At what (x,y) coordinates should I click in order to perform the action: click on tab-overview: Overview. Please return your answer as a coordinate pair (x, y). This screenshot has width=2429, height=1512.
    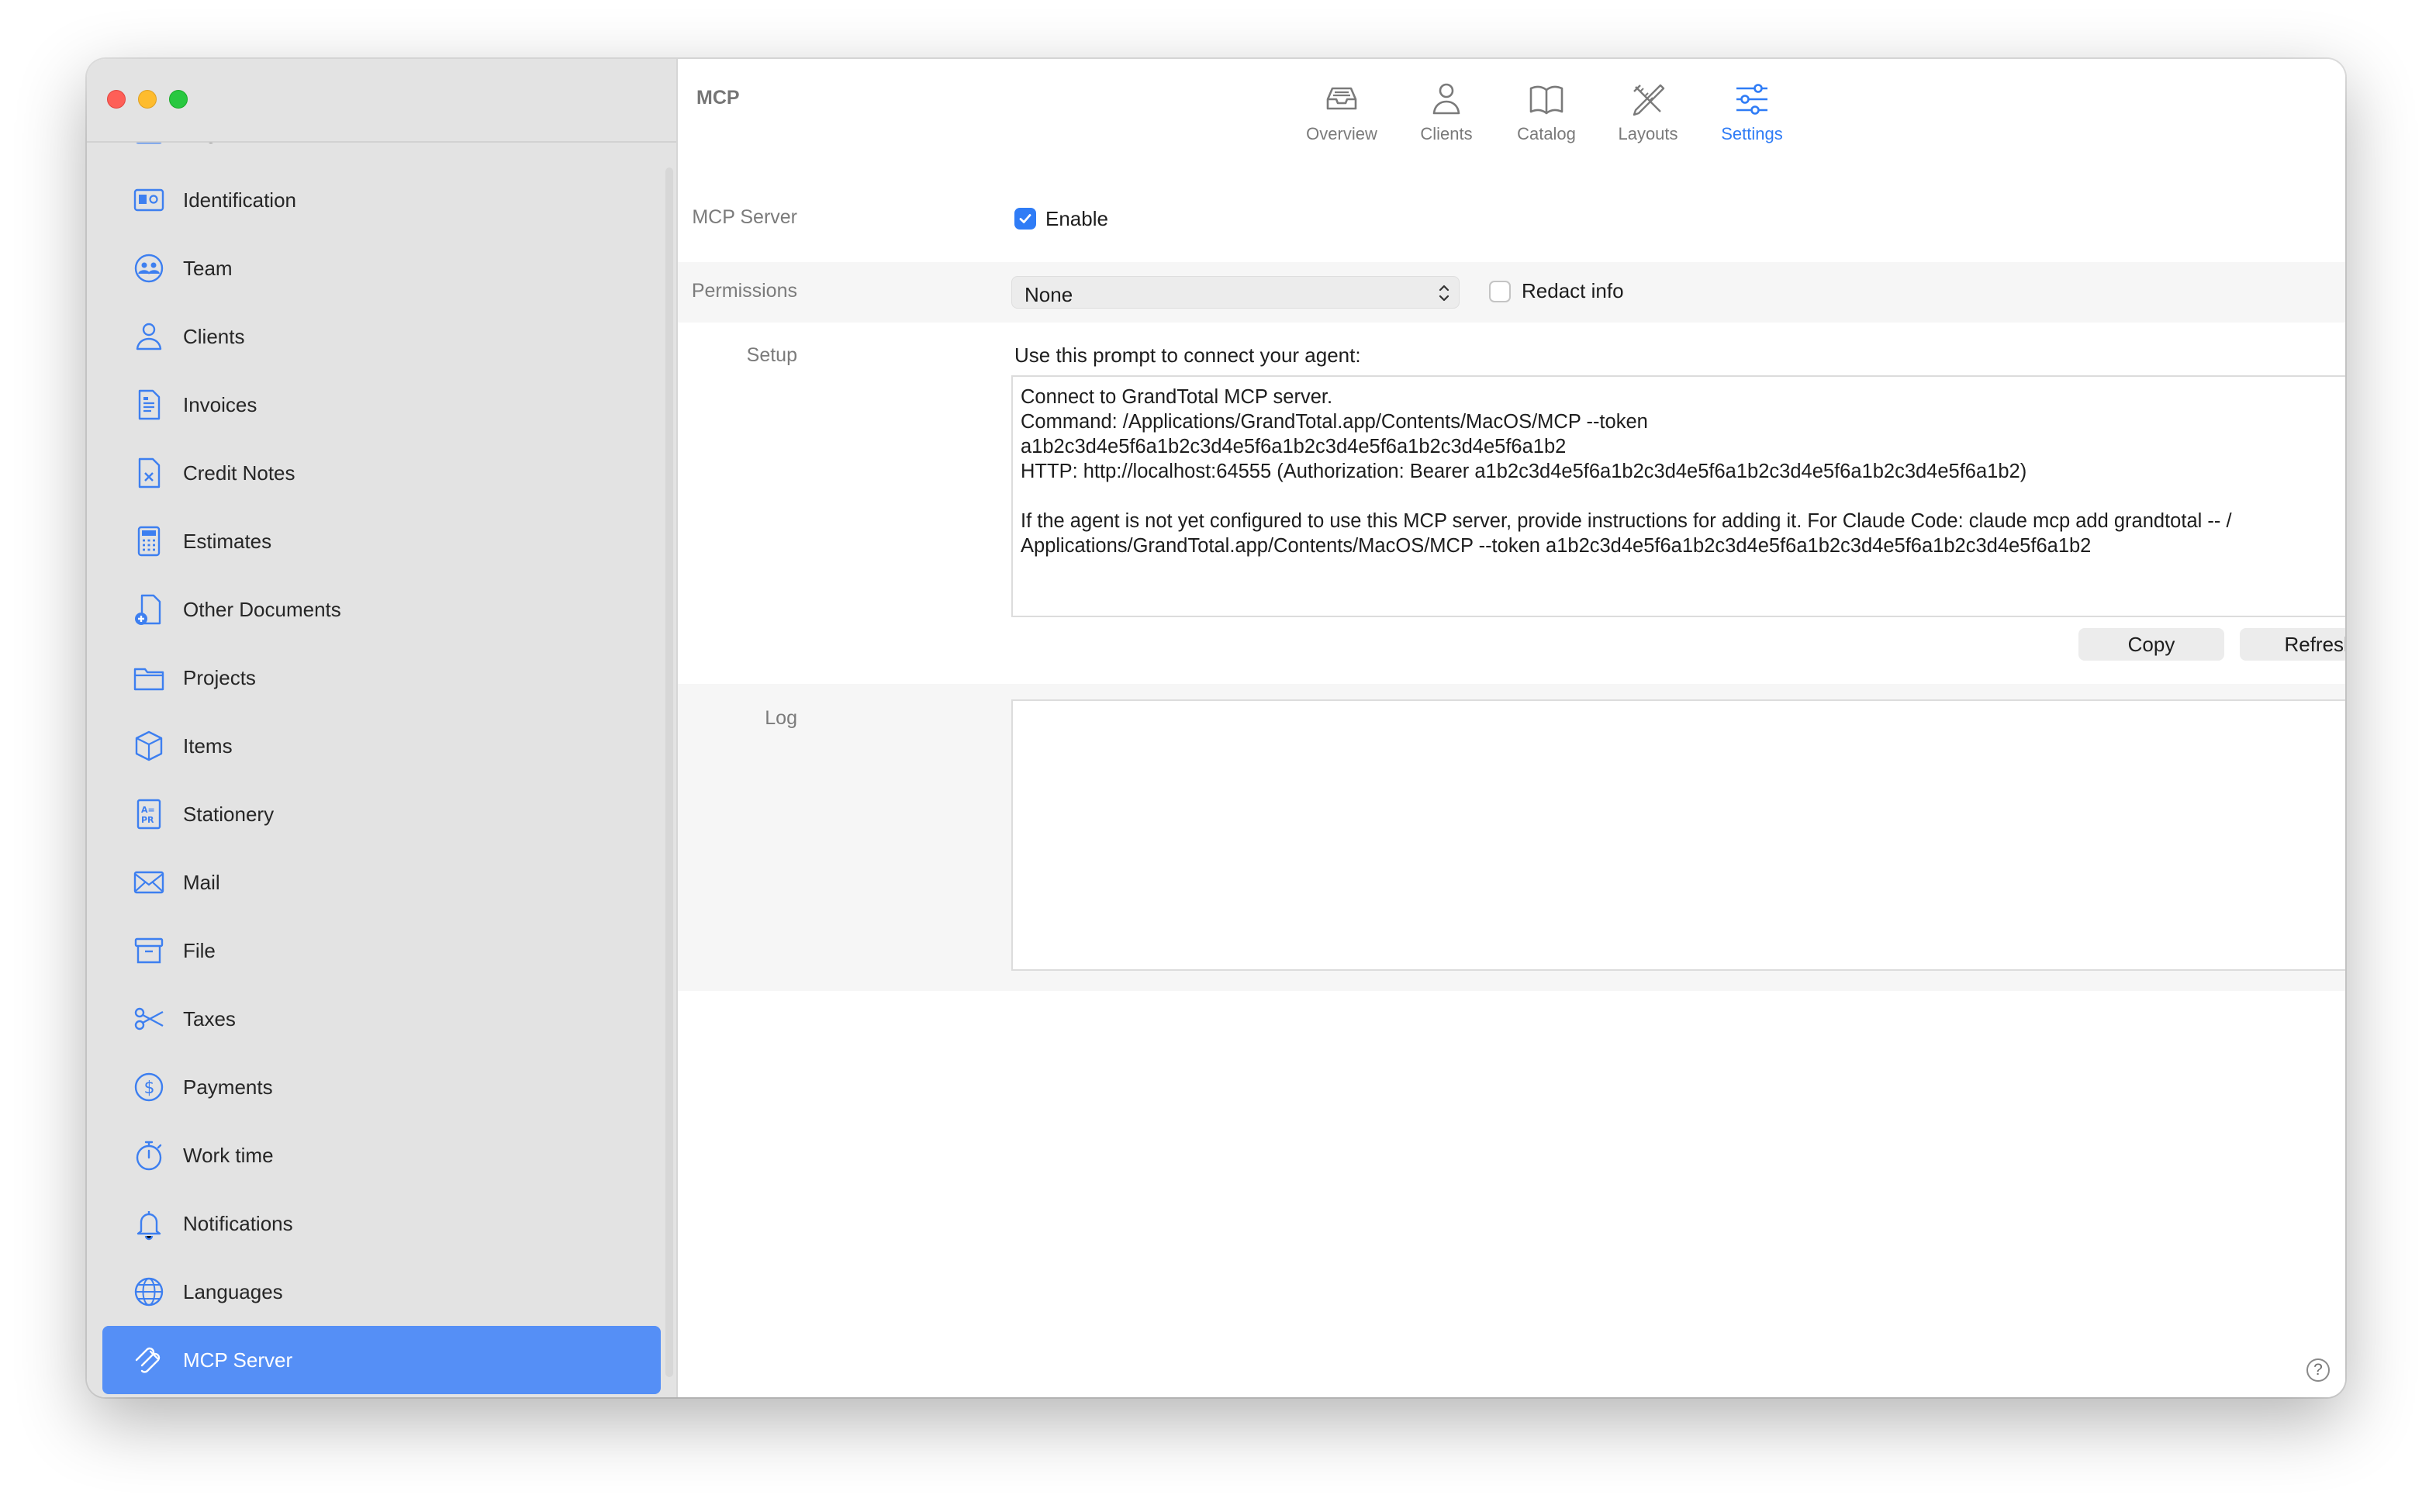
    Looking at the image, I should click on (1342, 127).